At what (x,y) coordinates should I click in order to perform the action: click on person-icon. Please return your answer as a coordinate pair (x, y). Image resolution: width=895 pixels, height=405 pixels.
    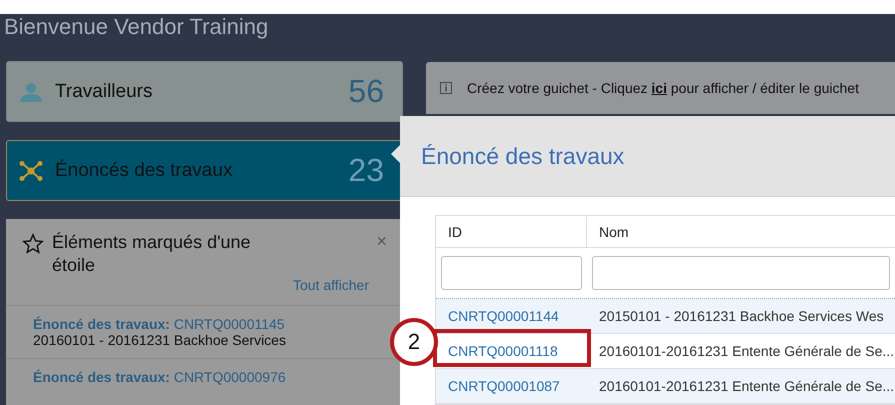
    Looking at the image, I should click on (31, 92).